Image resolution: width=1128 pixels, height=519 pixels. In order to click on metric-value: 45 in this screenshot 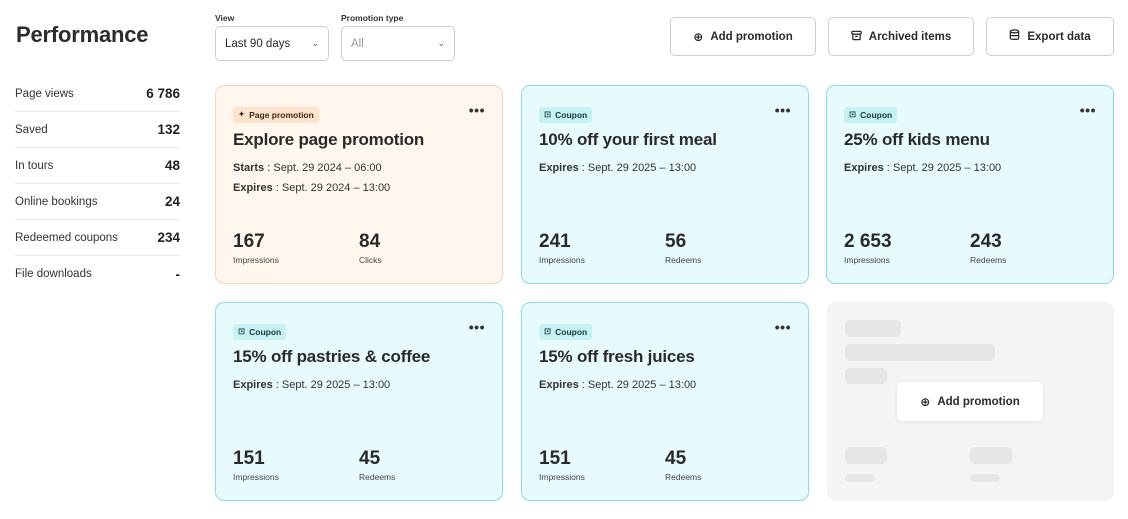, I will do `click(676, 458)`.